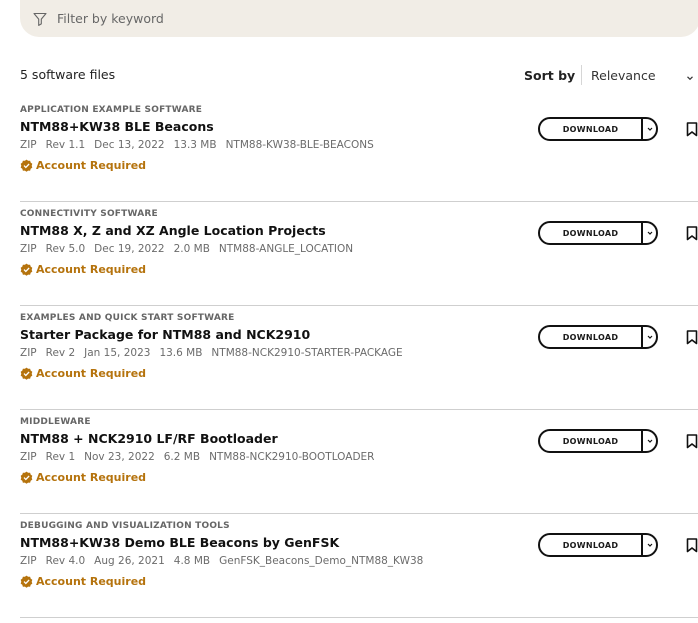  Describe the element at coordinates (321, 561) in the screenshot. I see `file-id: GenFSK_Beacons_Demo_NTM88_KW38` at that location.